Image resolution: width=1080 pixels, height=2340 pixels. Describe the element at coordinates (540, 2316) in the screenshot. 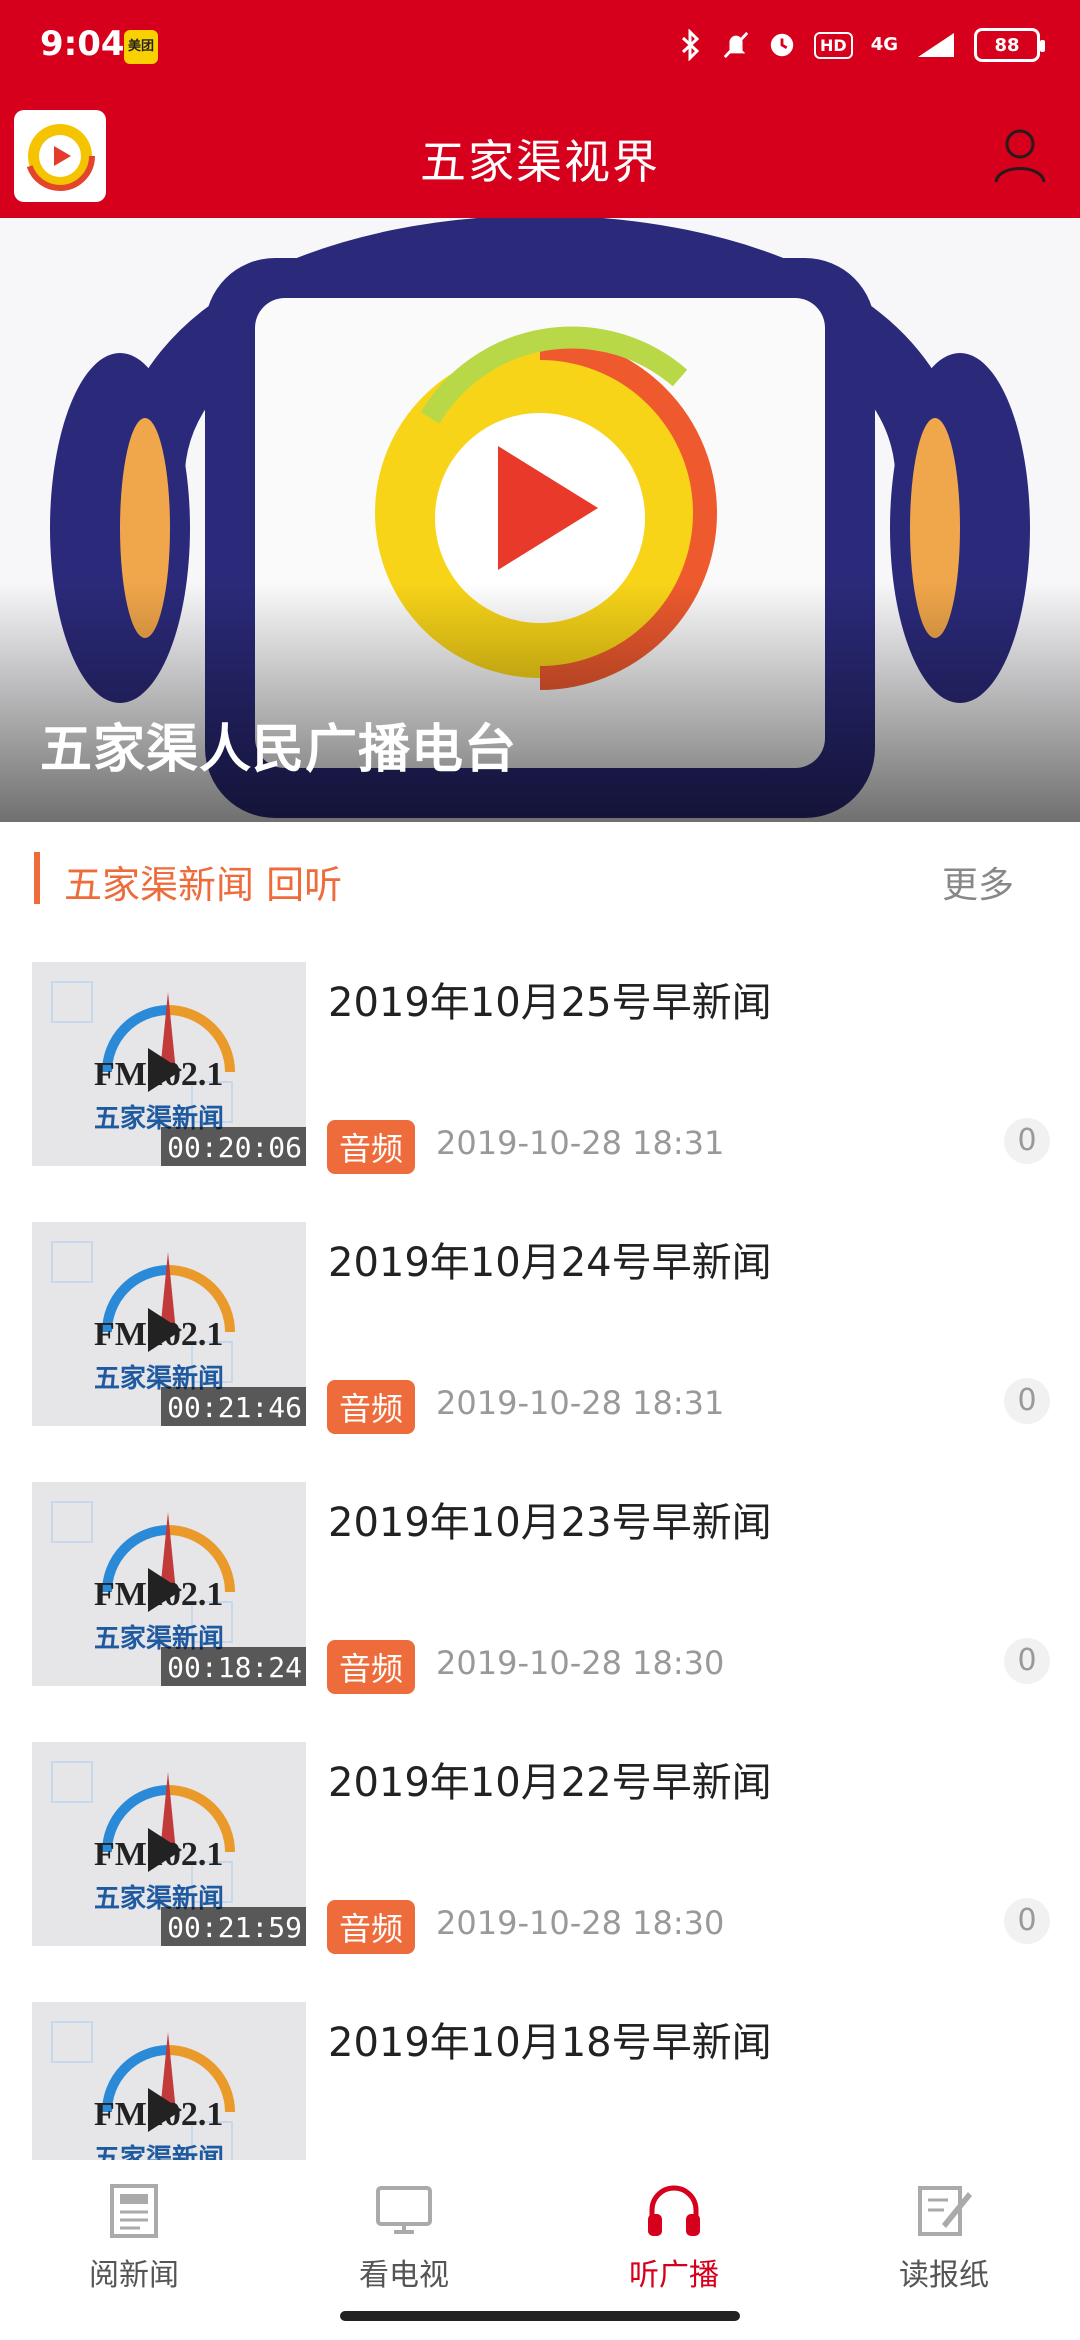

I see `home-indicator` at that location.